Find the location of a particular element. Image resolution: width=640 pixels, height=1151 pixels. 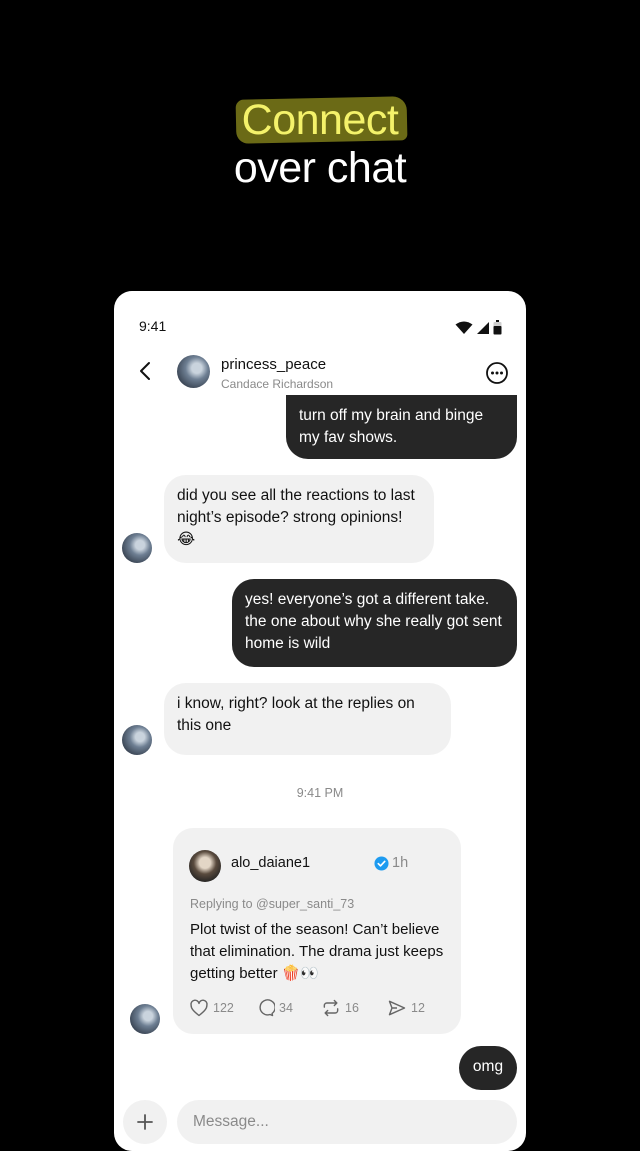

battery-icon is located at coordinates (497, 327).